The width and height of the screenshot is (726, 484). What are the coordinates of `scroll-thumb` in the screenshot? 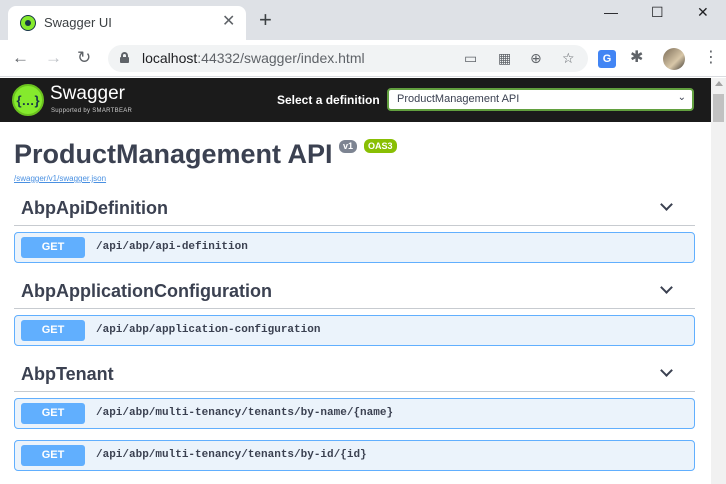 It's located at (718, 108).